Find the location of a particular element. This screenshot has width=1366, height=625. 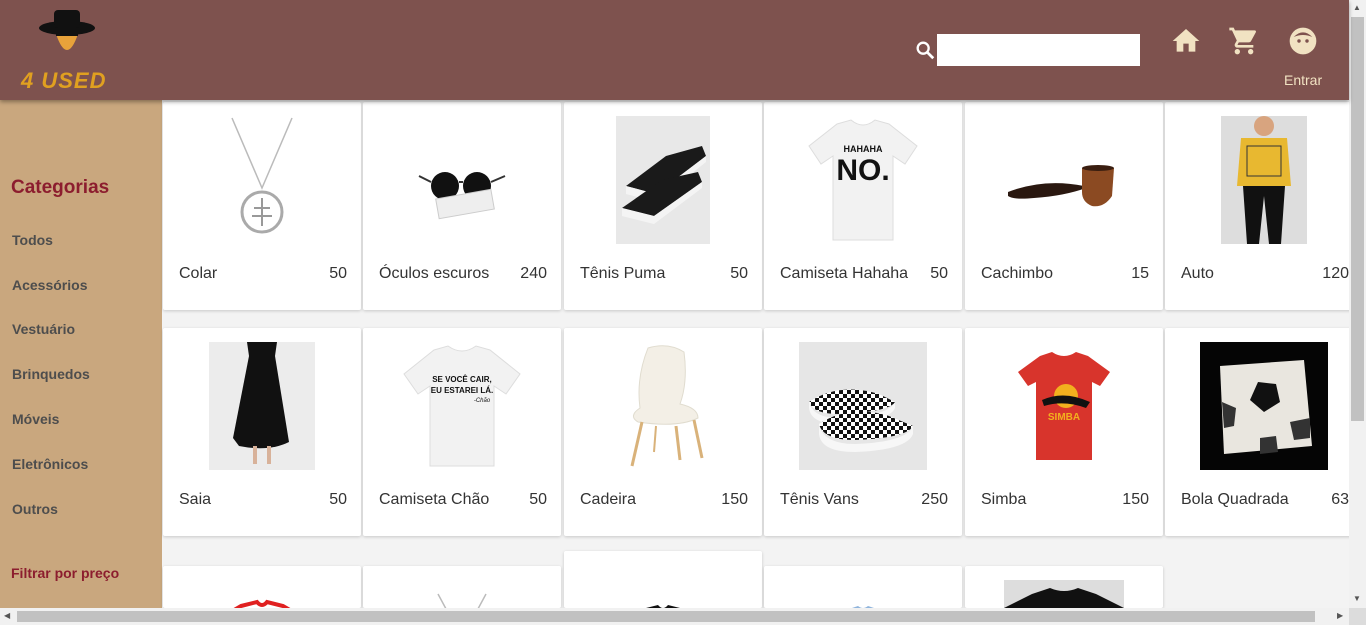

product-name: Colar is located at coordinates (198, 273).